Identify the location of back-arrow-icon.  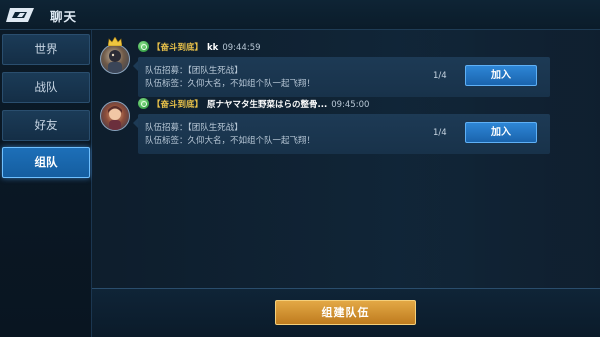
(20, 15).